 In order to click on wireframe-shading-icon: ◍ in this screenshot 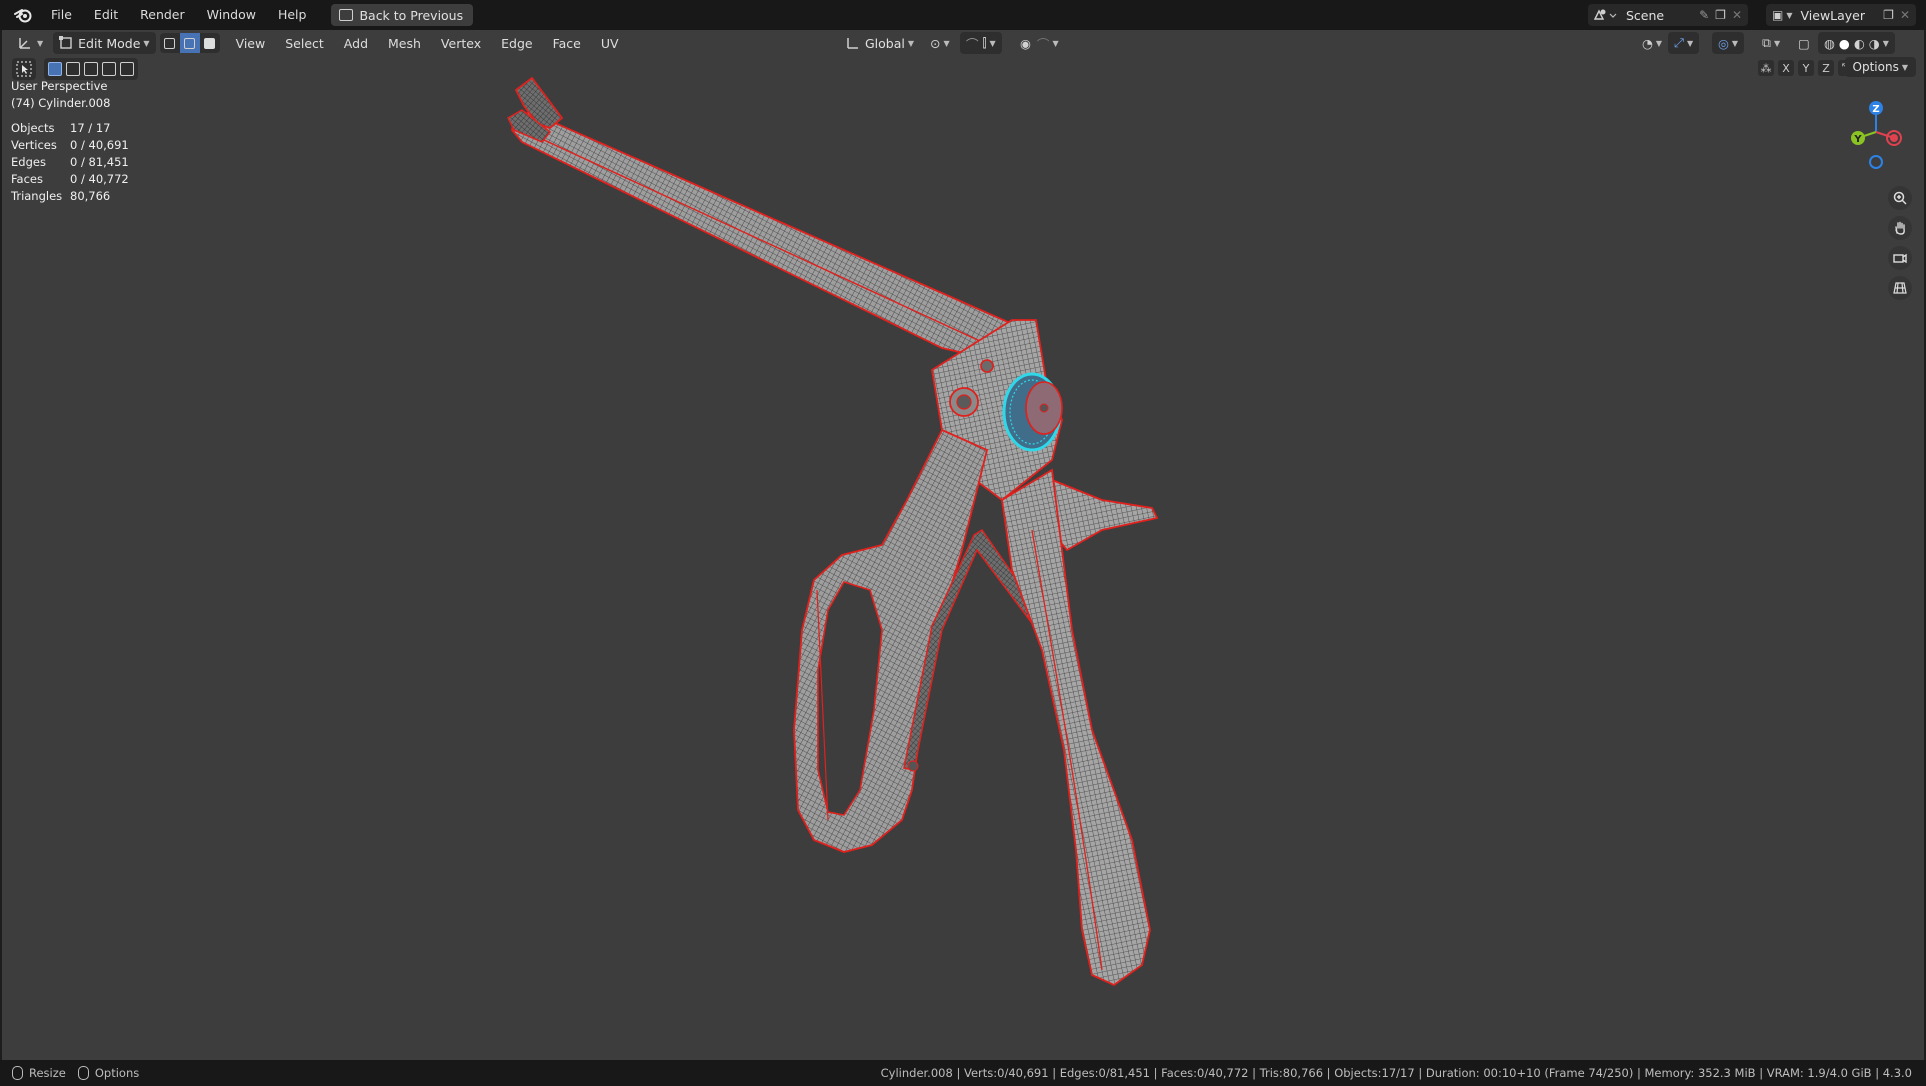, I will do `click(1829, 43)`.